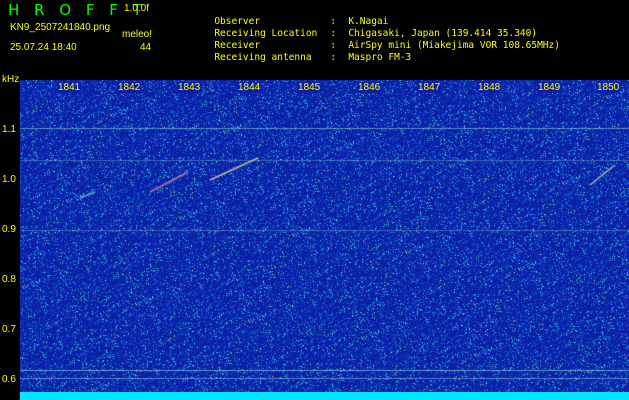  Describe the element at coordinates (249, 87) in the screenshot. I see `x-tick-label: 1844` at that location.